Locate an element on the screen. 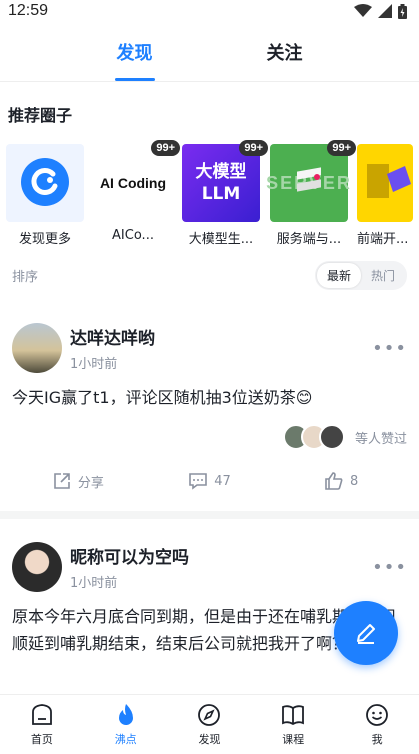 The image size is (419, 754). likers-row: 等人赞过 is located at coordinates (209, 437).